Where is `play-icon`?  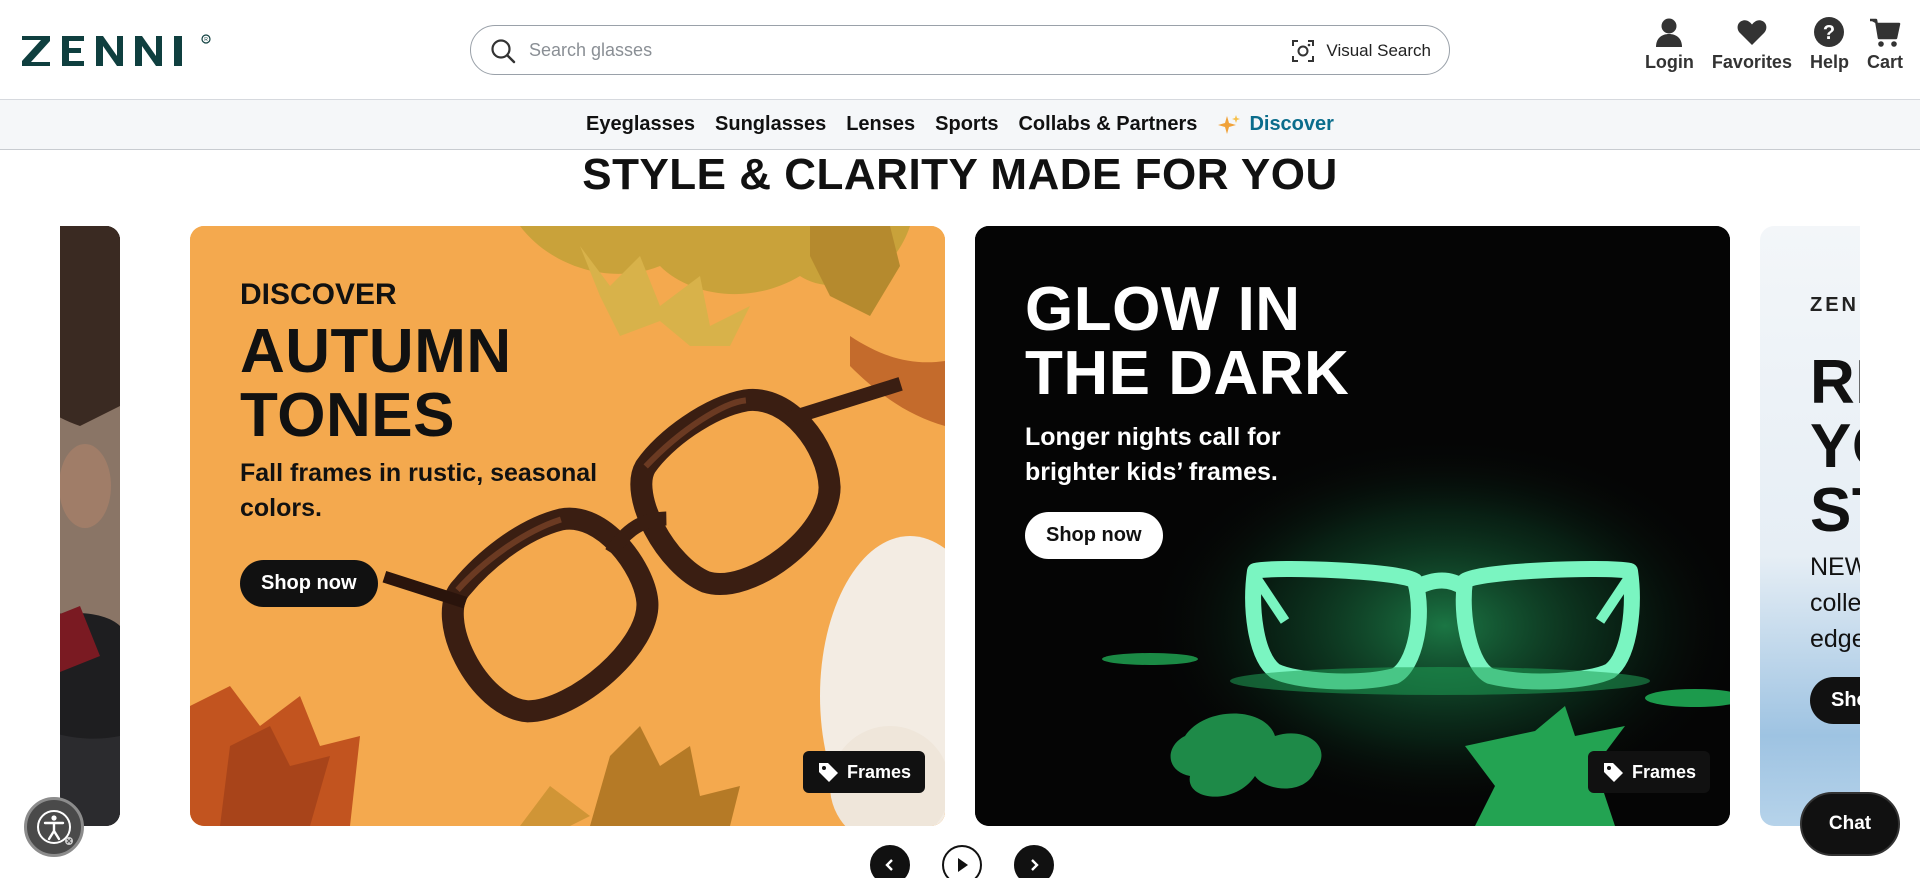 play-icon is located at coordinates (963, 865).